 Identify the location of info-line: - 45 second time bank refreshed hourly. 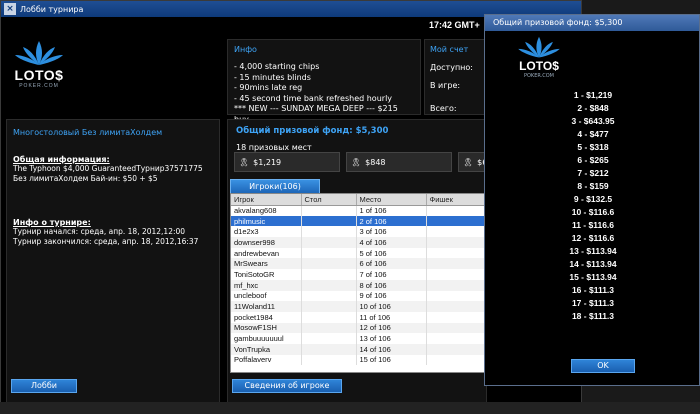
(313, 98).